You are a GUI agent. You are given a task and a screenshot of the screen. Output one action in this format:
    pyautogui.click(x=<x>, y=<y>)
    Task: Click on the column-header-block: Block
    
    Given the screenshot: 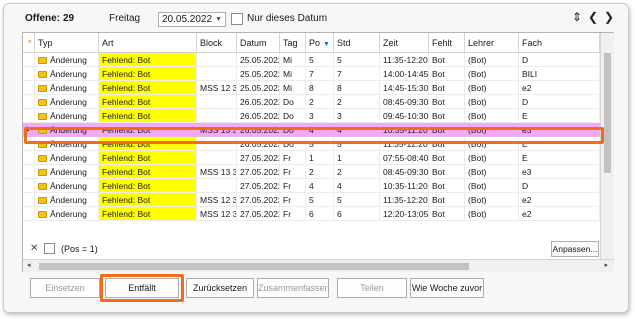 What is the action you would take?
    pyautogui.click(x=217, y=43)
    